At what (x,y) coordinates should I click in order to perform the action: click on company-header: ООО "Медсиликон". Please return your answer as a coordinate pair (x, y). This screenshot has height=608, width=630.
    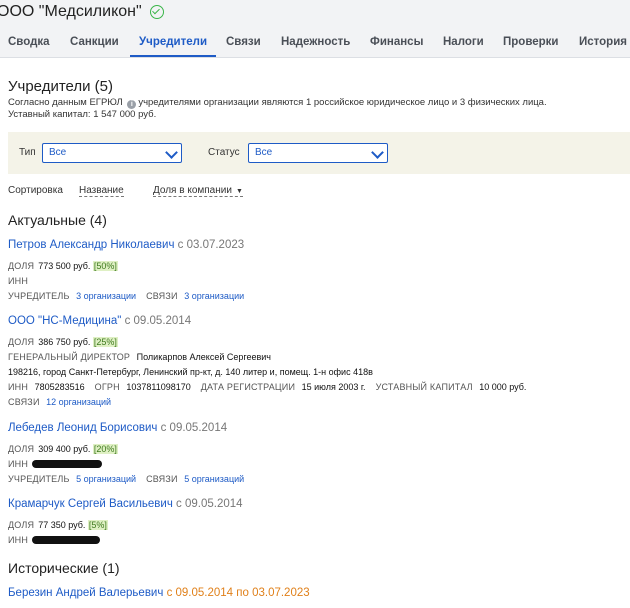
    Looking at the image, I should click on (82, 12).